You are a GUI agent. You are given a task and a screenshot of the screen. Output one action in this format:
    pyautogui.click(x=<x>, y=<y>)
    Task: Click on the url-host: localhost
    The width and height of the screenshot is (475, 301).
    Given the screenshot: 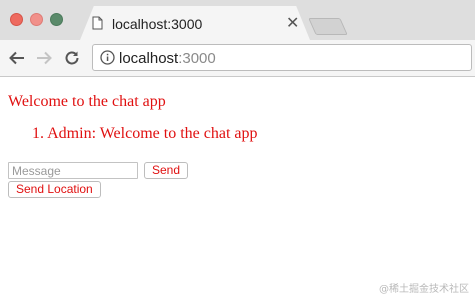 What is the action you would take?
    pyautogui.click(x=149, y=58)
    